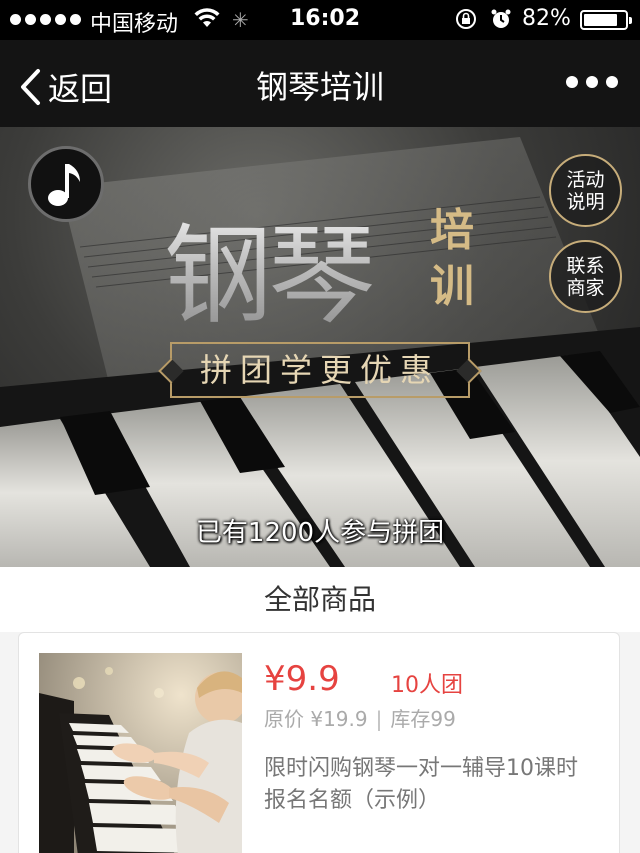 This screenshot has width=640, height=853. I want to click on activity-info-label: 活动, so click(585, 179).